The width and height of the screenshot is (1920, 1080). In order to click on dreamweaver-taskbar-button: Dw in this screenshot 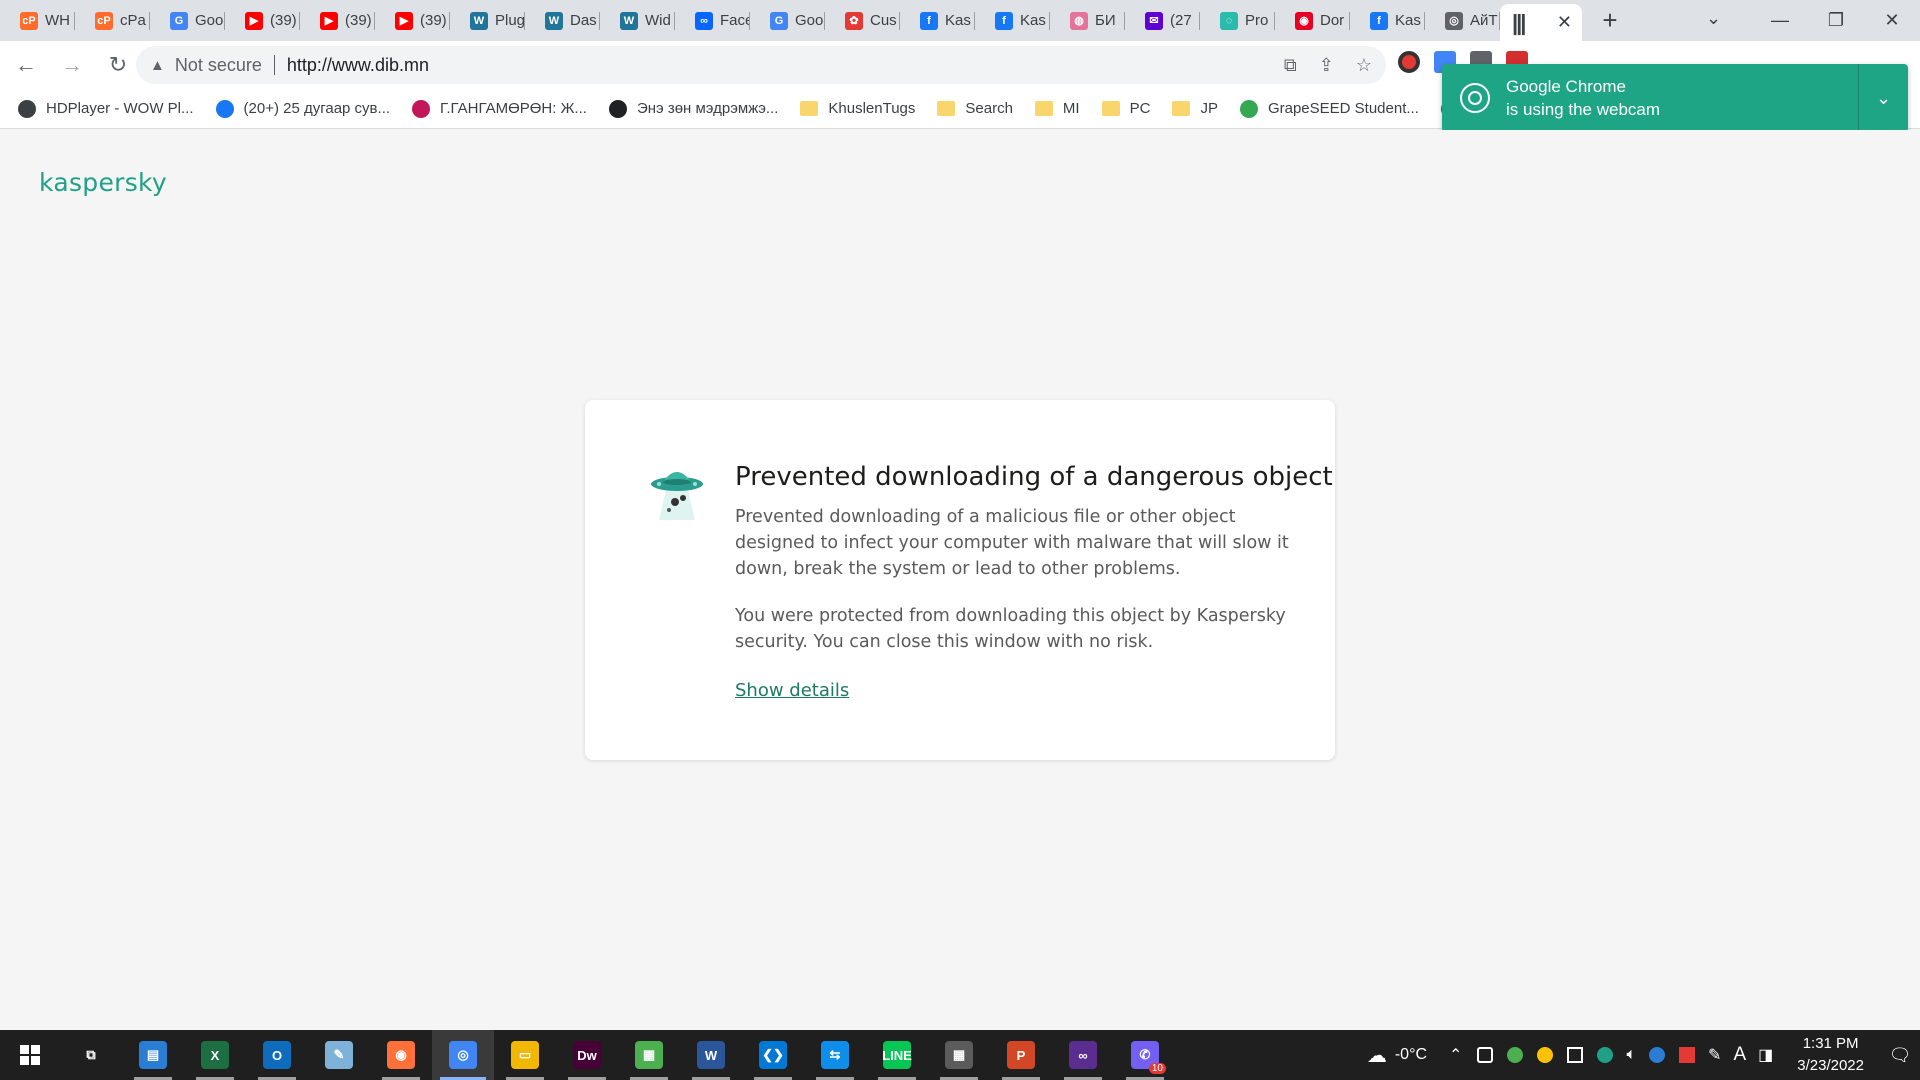, I will do `click(587, 1055)`.